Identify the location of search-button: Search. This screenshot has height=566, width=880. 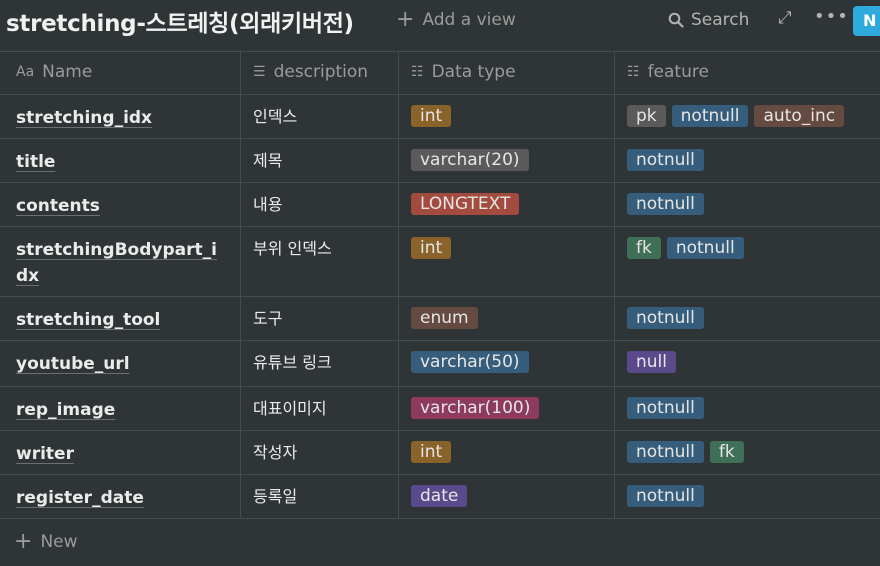
(708, 20).